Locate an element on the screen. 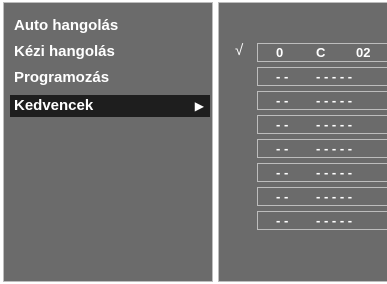  submenu-arrow-icon: ▶ is located at coordinates (199, 106).